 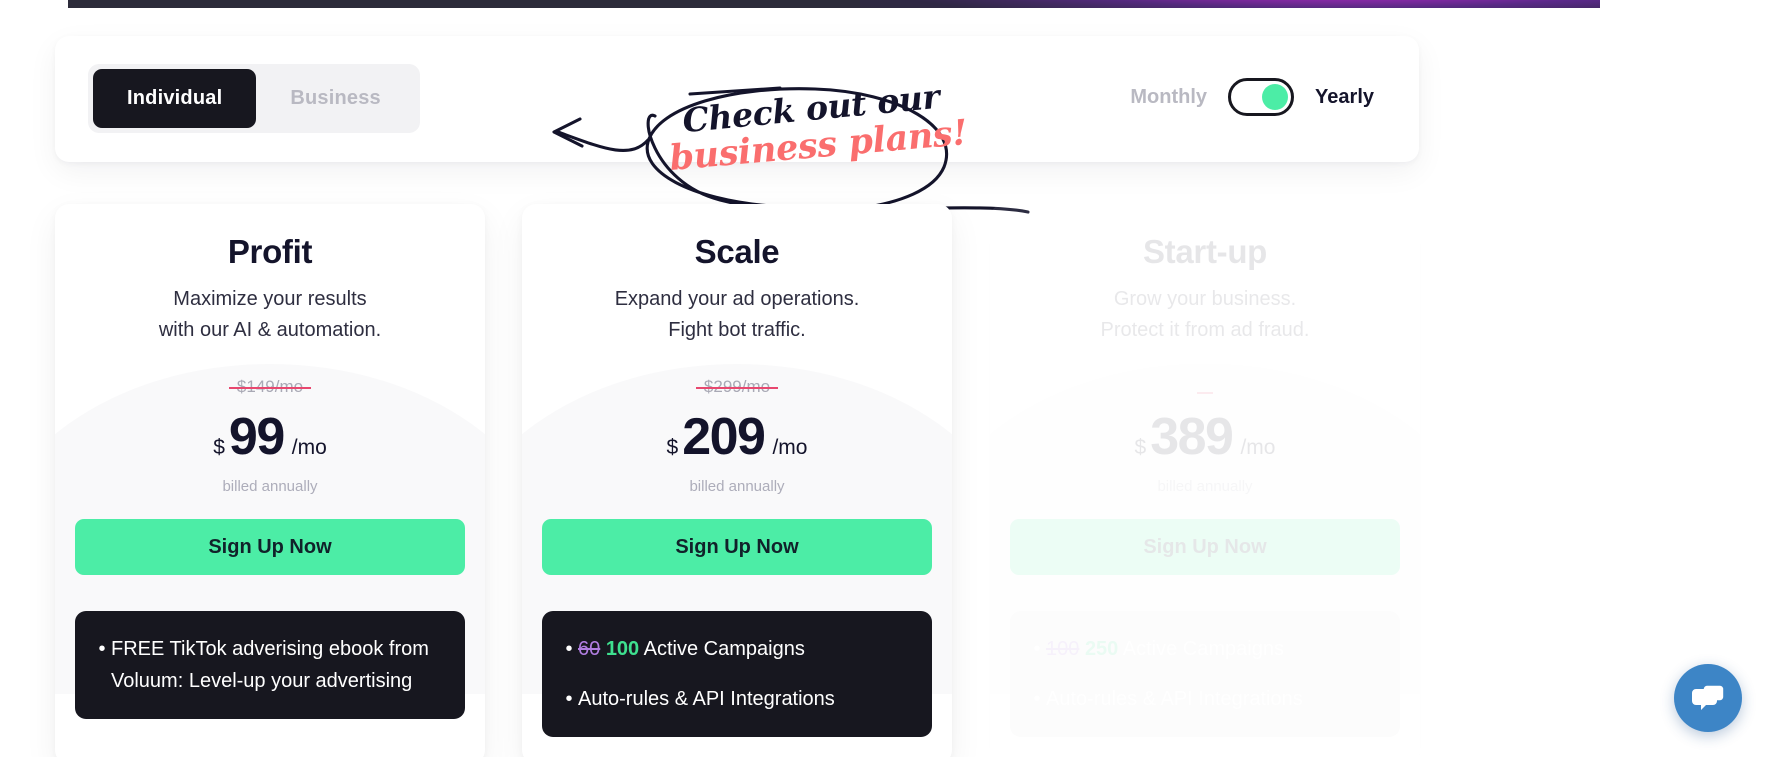 I want to click on plan-description-line-2: Fight bot traffic., so click(x=737, y=330).